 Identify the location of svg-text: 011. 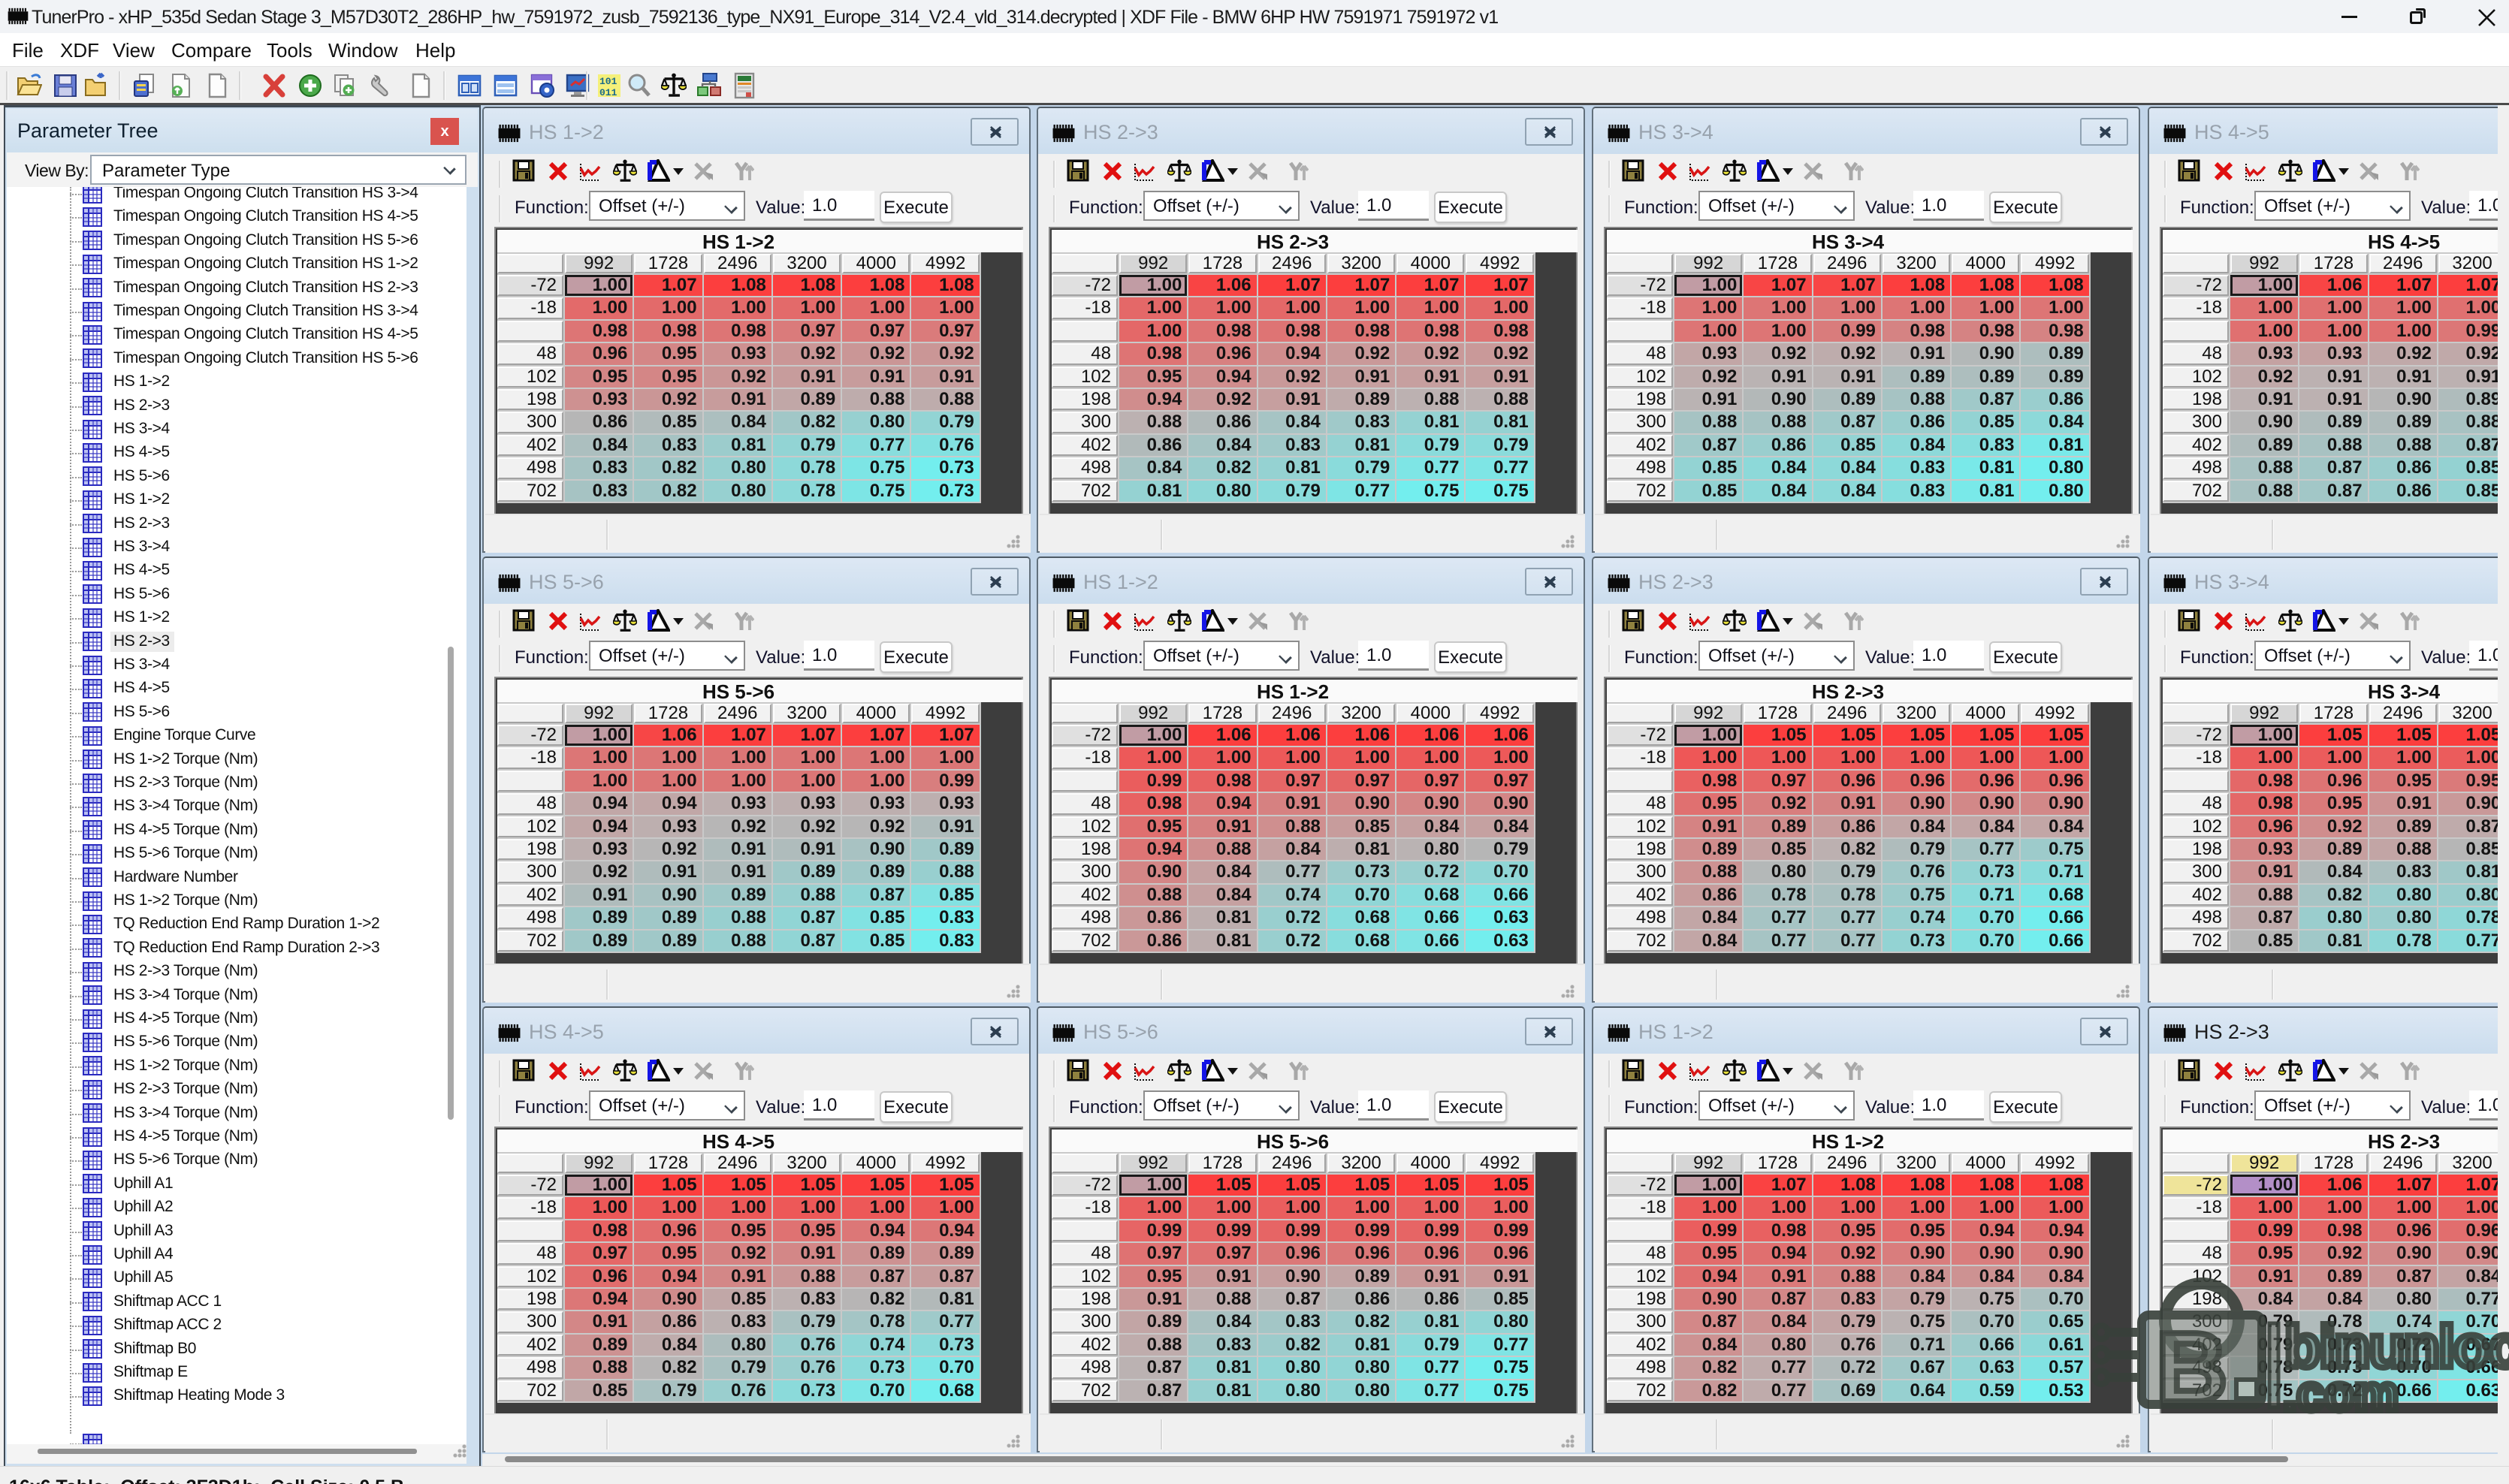
(608, 92).